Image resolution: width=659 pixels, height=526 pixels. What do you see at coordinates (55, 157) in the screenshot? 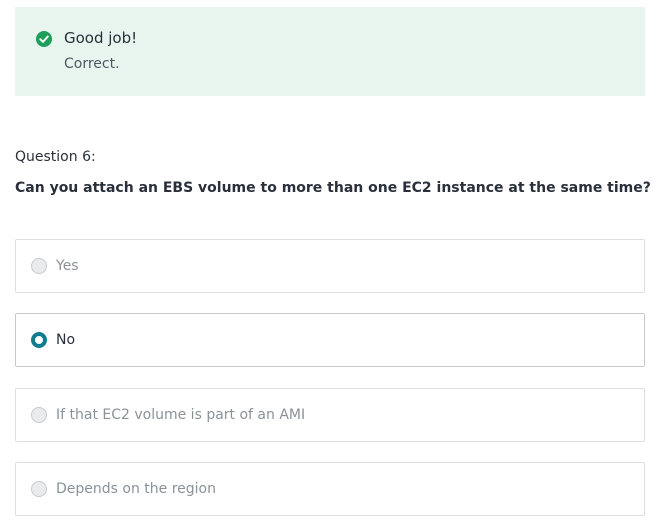
I see `question-number: Question 6:` at bounding box center [55, 157].